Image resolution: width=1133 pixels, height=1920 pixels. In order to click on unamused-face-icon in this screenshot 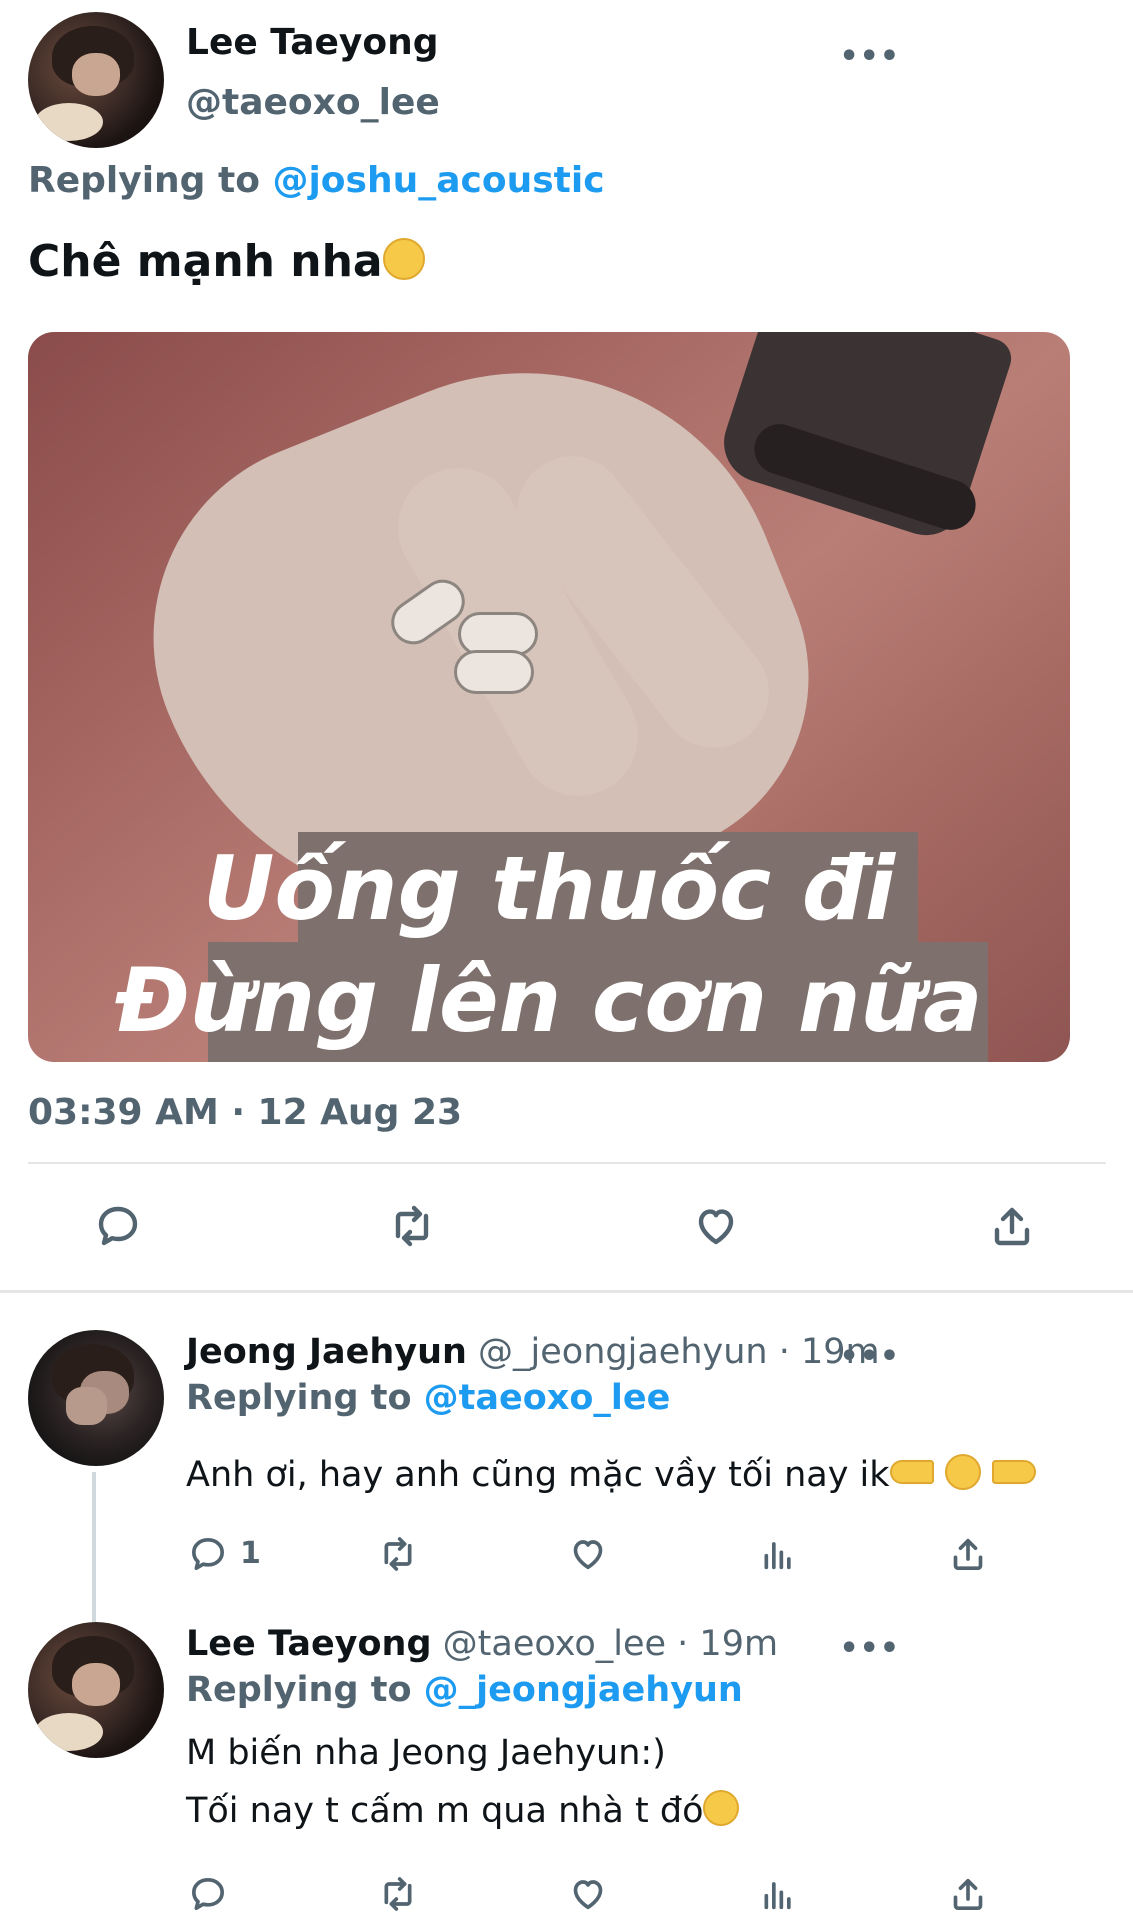, I will do `click(403, 259)`.